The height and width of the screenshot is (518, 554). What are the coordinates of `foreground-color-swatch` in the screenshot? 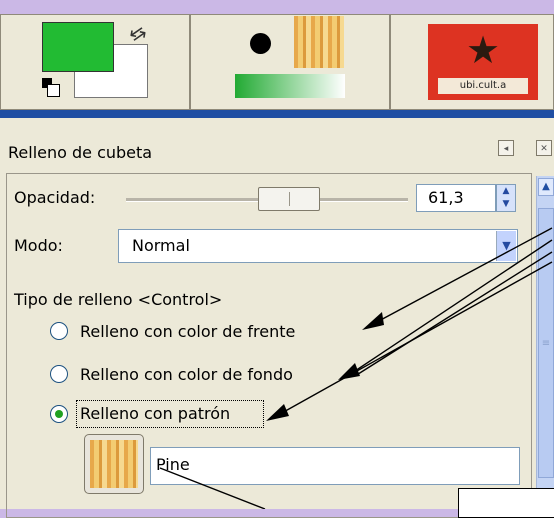 It's located at (78, 47).